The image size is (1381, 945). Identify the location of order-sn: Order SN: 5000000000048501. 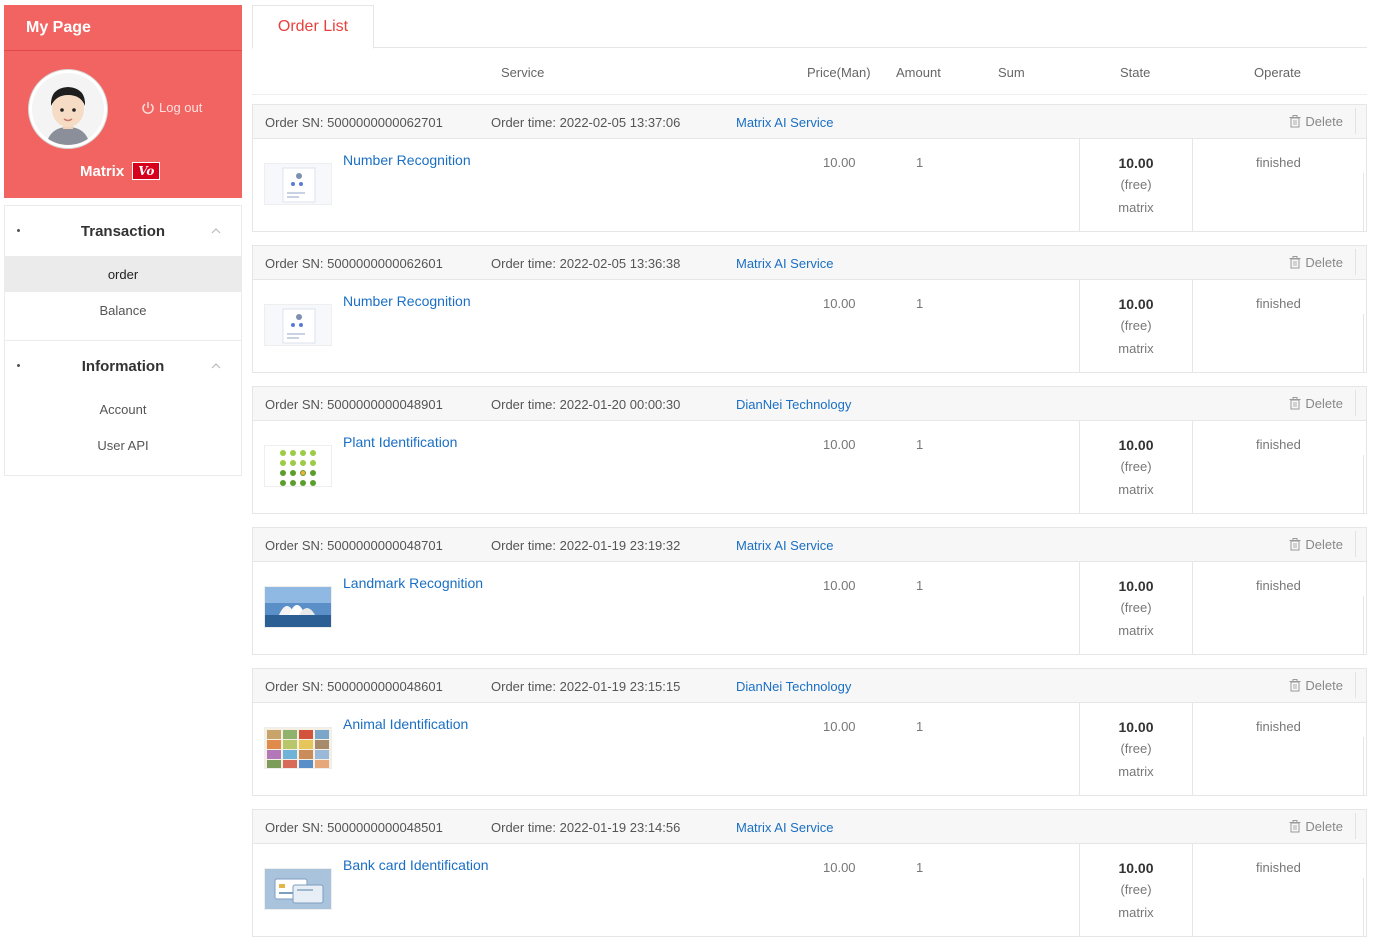
(354, 827).